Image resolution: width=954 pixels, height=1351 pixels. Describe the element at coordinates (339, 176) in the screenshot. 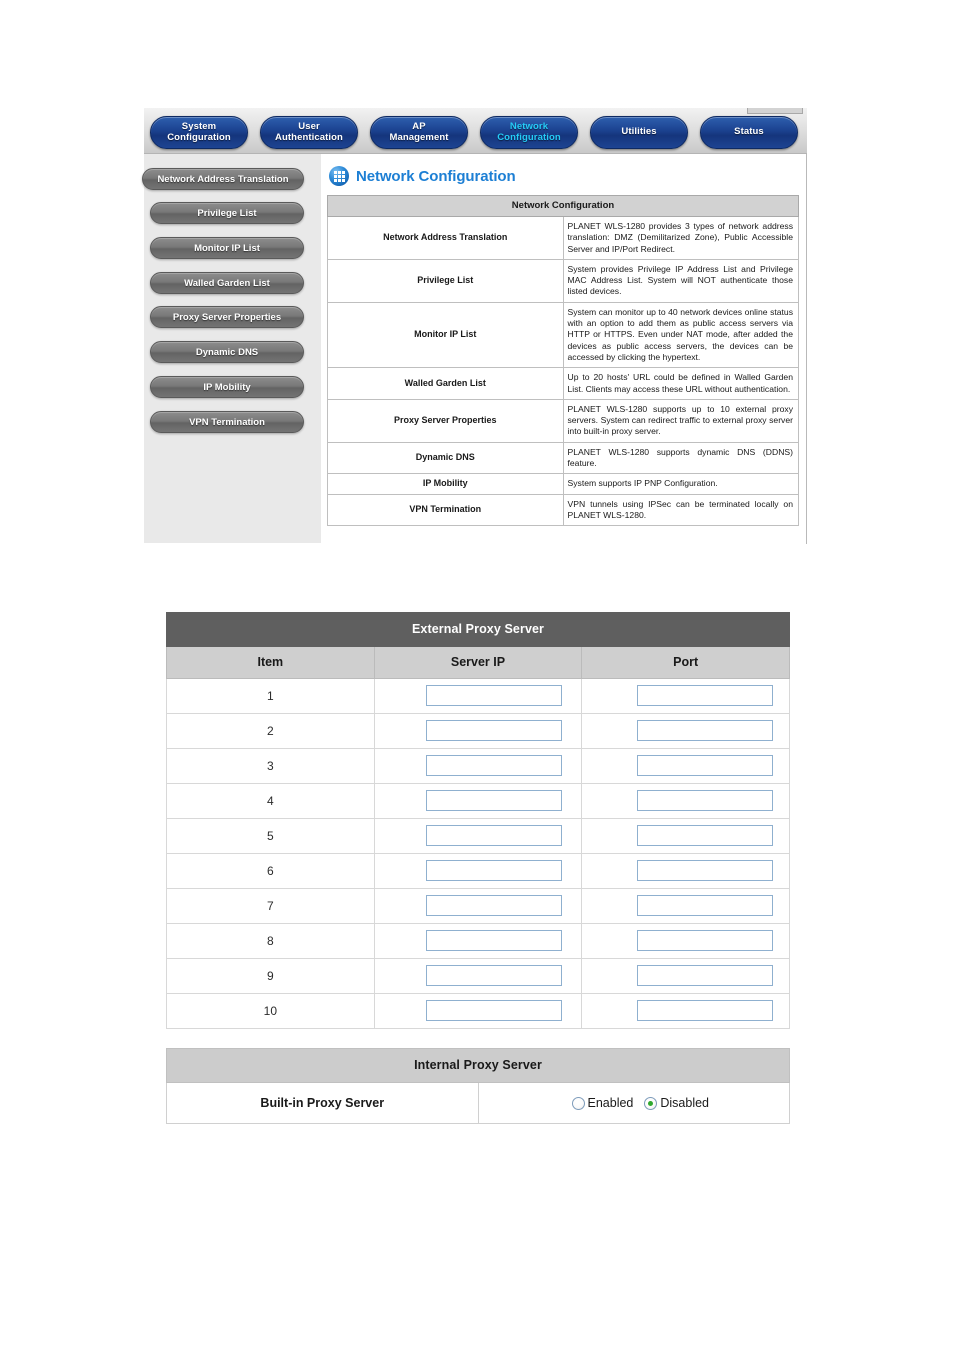

I see `grid-globe-icon` at that location.